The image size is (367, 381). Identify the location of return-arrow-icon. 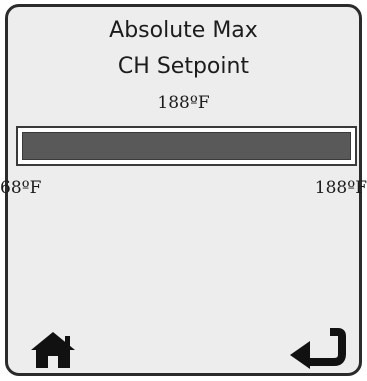
(318, 348).